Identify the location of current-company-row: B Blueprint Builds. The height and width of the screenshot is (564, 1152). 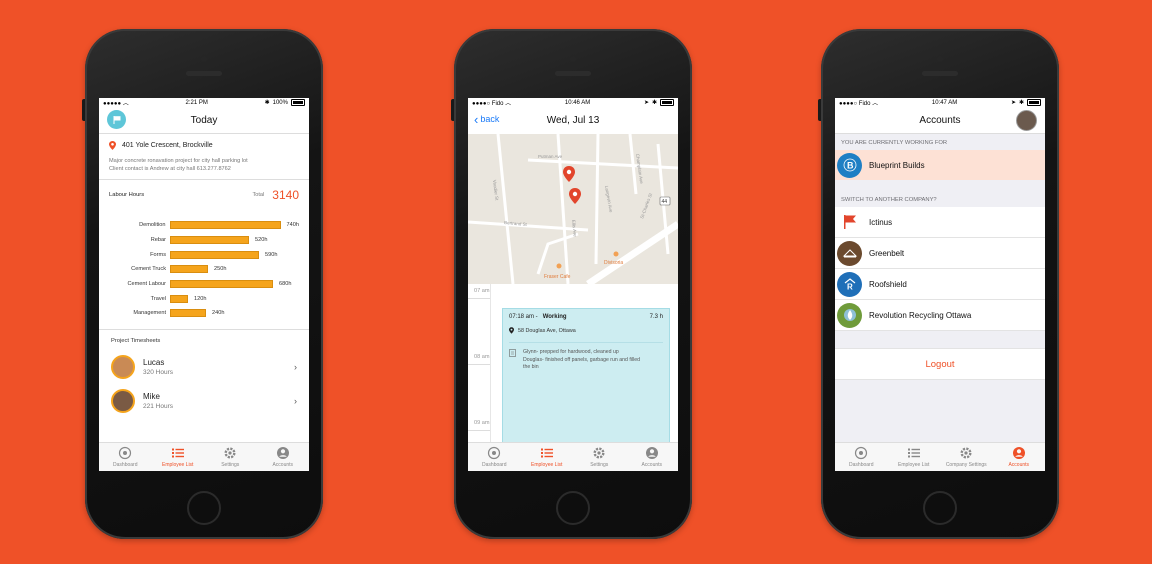
(940, 165).